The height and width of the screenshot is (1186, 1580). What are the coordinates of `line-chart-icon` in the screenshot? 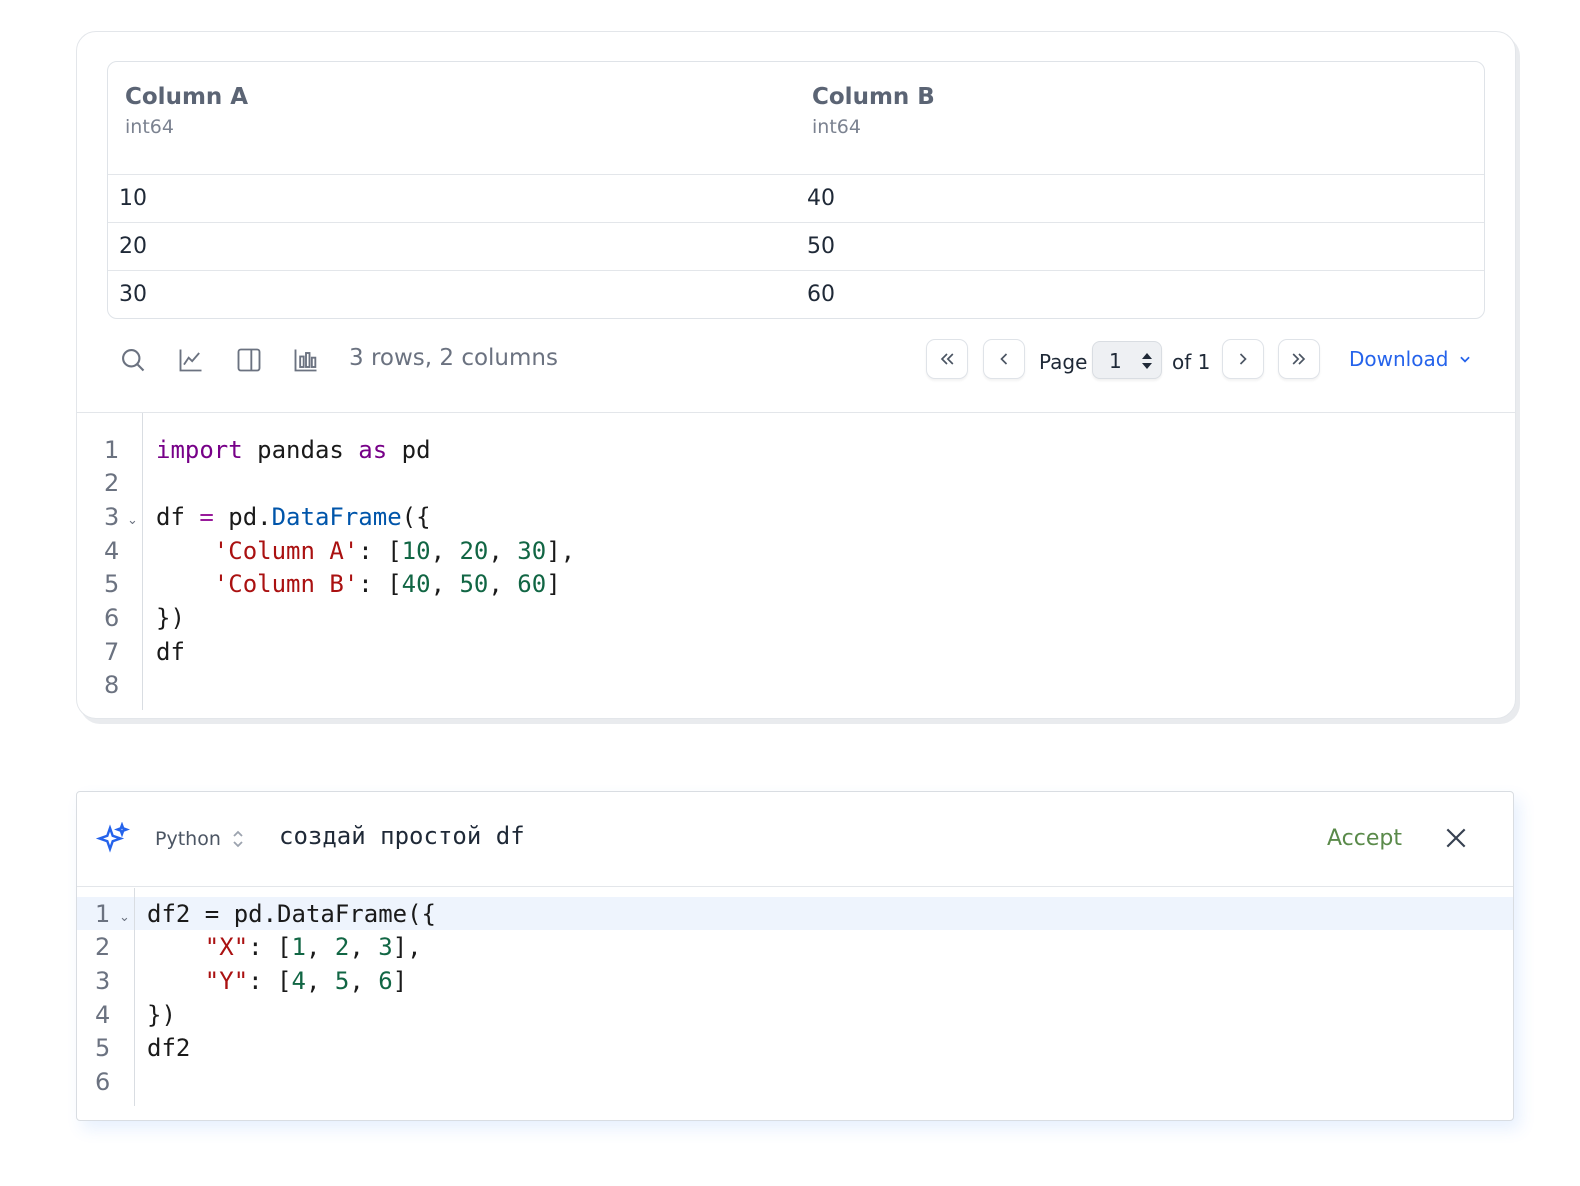 It's located at (191, 360).